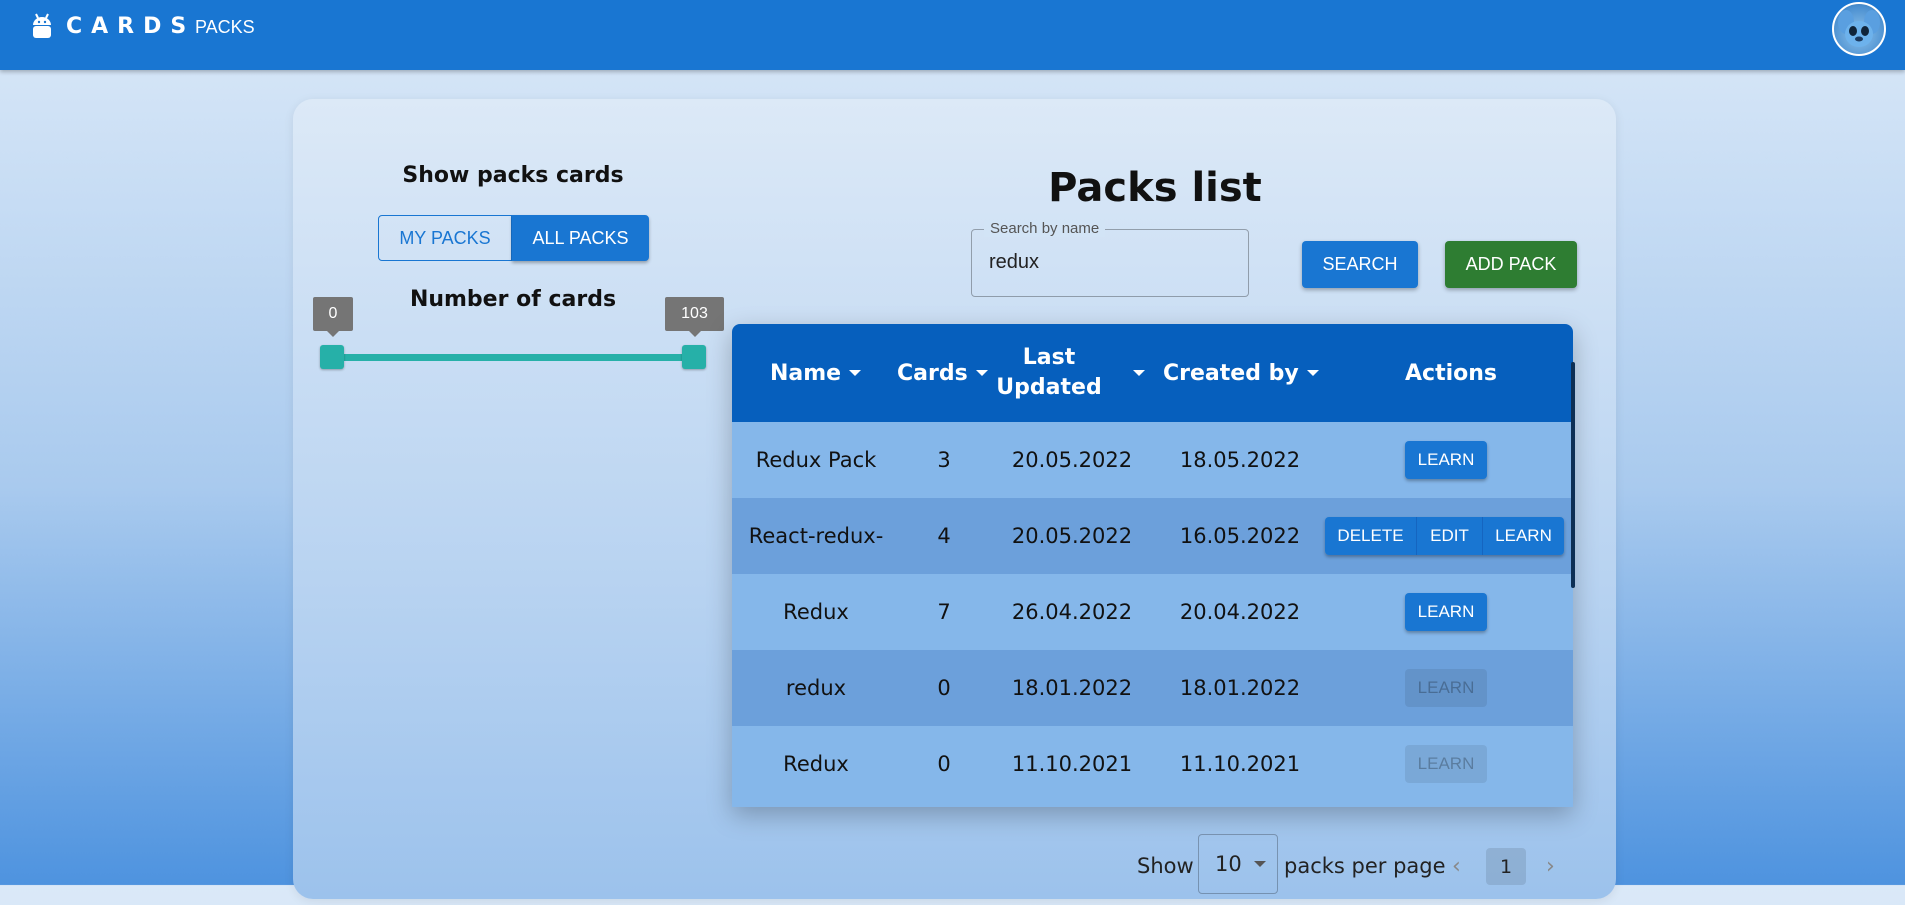 This screenshot has width=1905, height=905. What do you see at coordinates (944, 536) in the screenshot?
I see `cell-cards: 4` at bounding box center [944, 536].